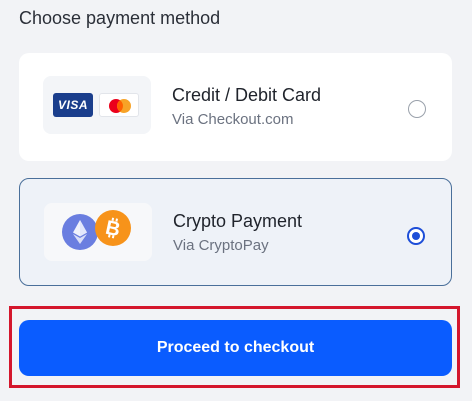 This screenshot has height=401, width=472. What do you see at coordinates (97, 105) in the screenshot?
I see `card-logos: VISA` at bounding box center [97, 105].